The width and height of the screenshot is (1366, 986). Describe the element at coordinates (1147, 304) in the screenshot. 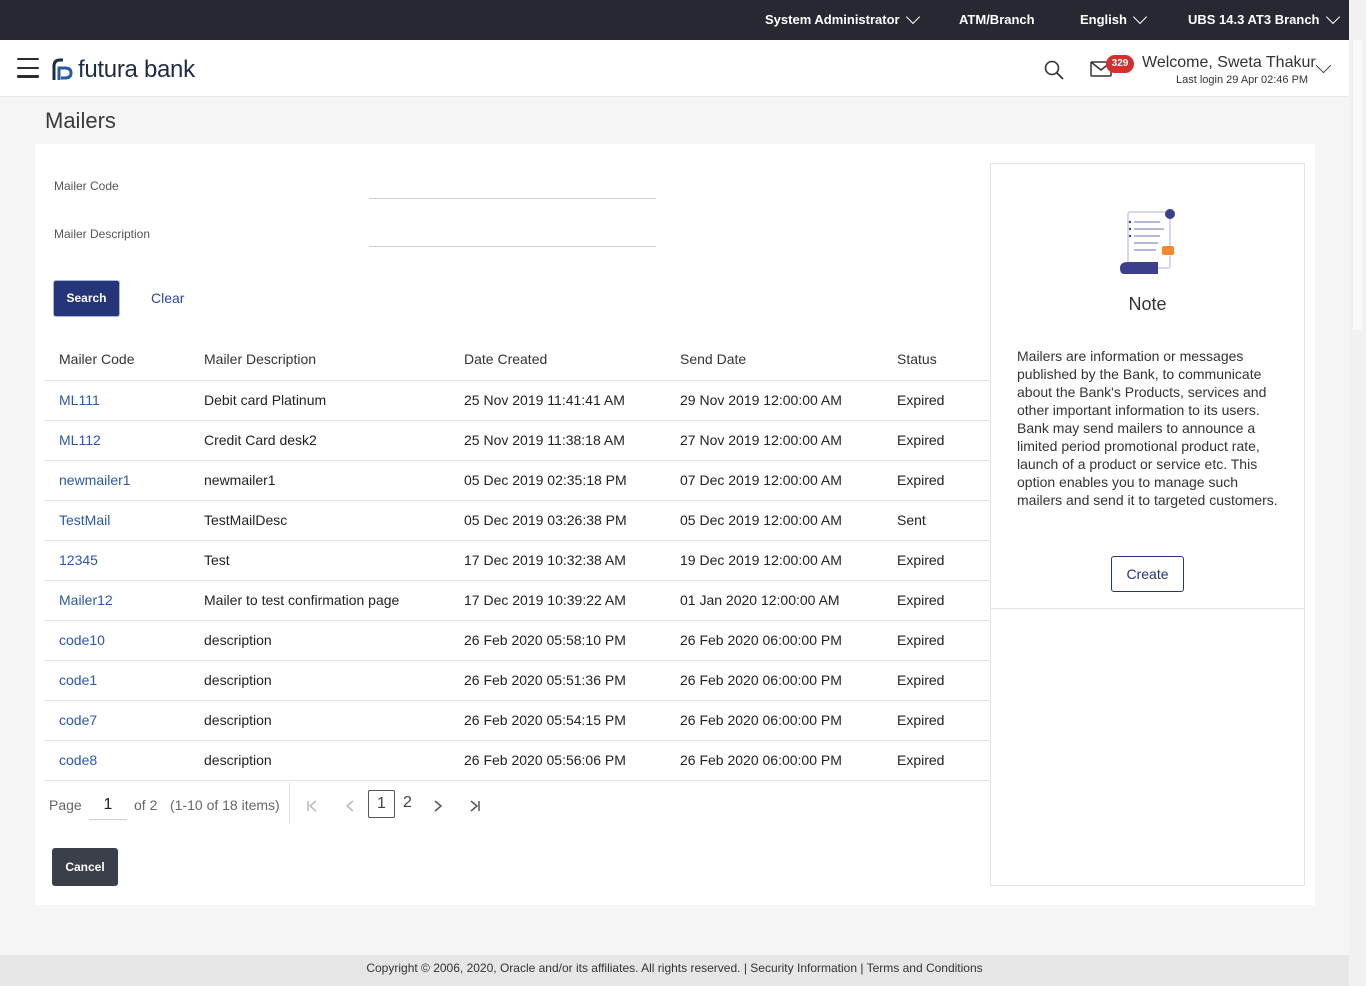

I see `note-title: Note` at that location.